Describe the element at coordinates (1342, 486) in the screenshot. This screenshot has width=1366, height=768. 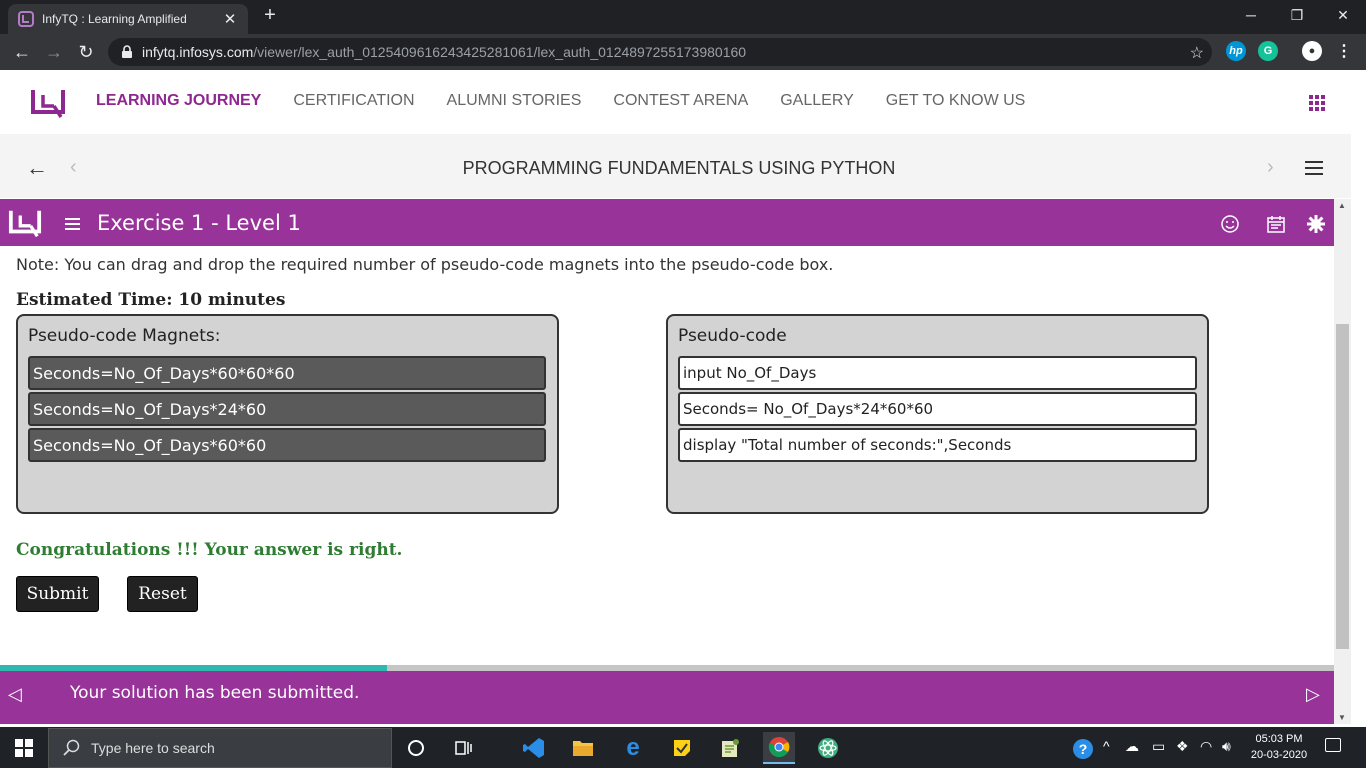
I see `scroll-thumb` at that location.